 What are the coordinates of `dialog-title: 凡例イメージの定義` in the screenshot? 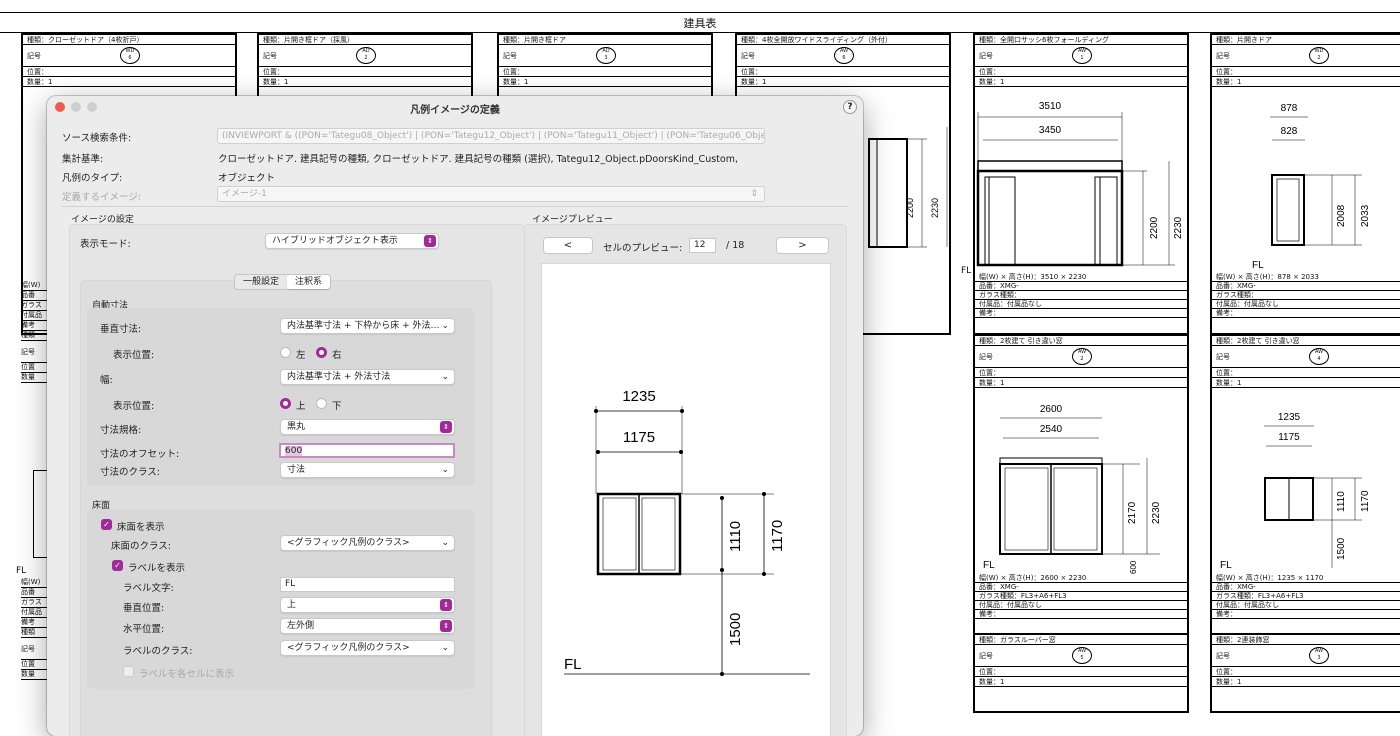 It's located at (455, 110).